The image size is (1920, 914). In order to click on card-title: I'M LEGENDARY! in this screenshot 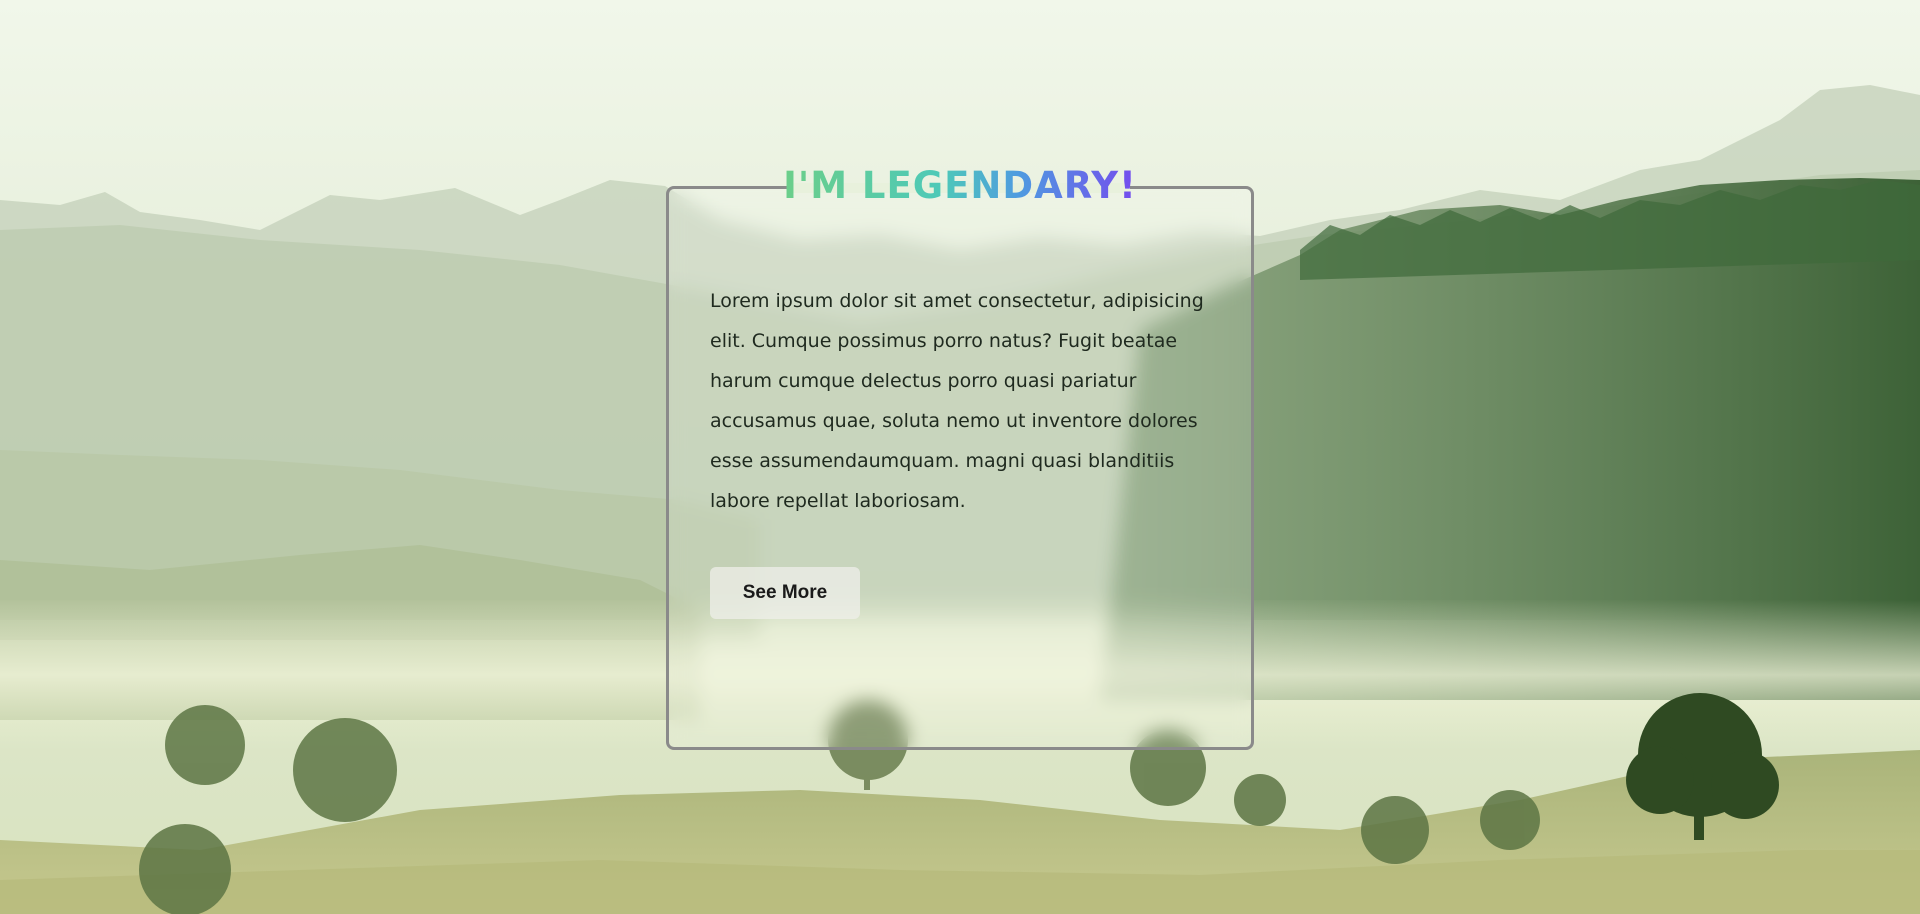, I will do `click(960, 186)`.